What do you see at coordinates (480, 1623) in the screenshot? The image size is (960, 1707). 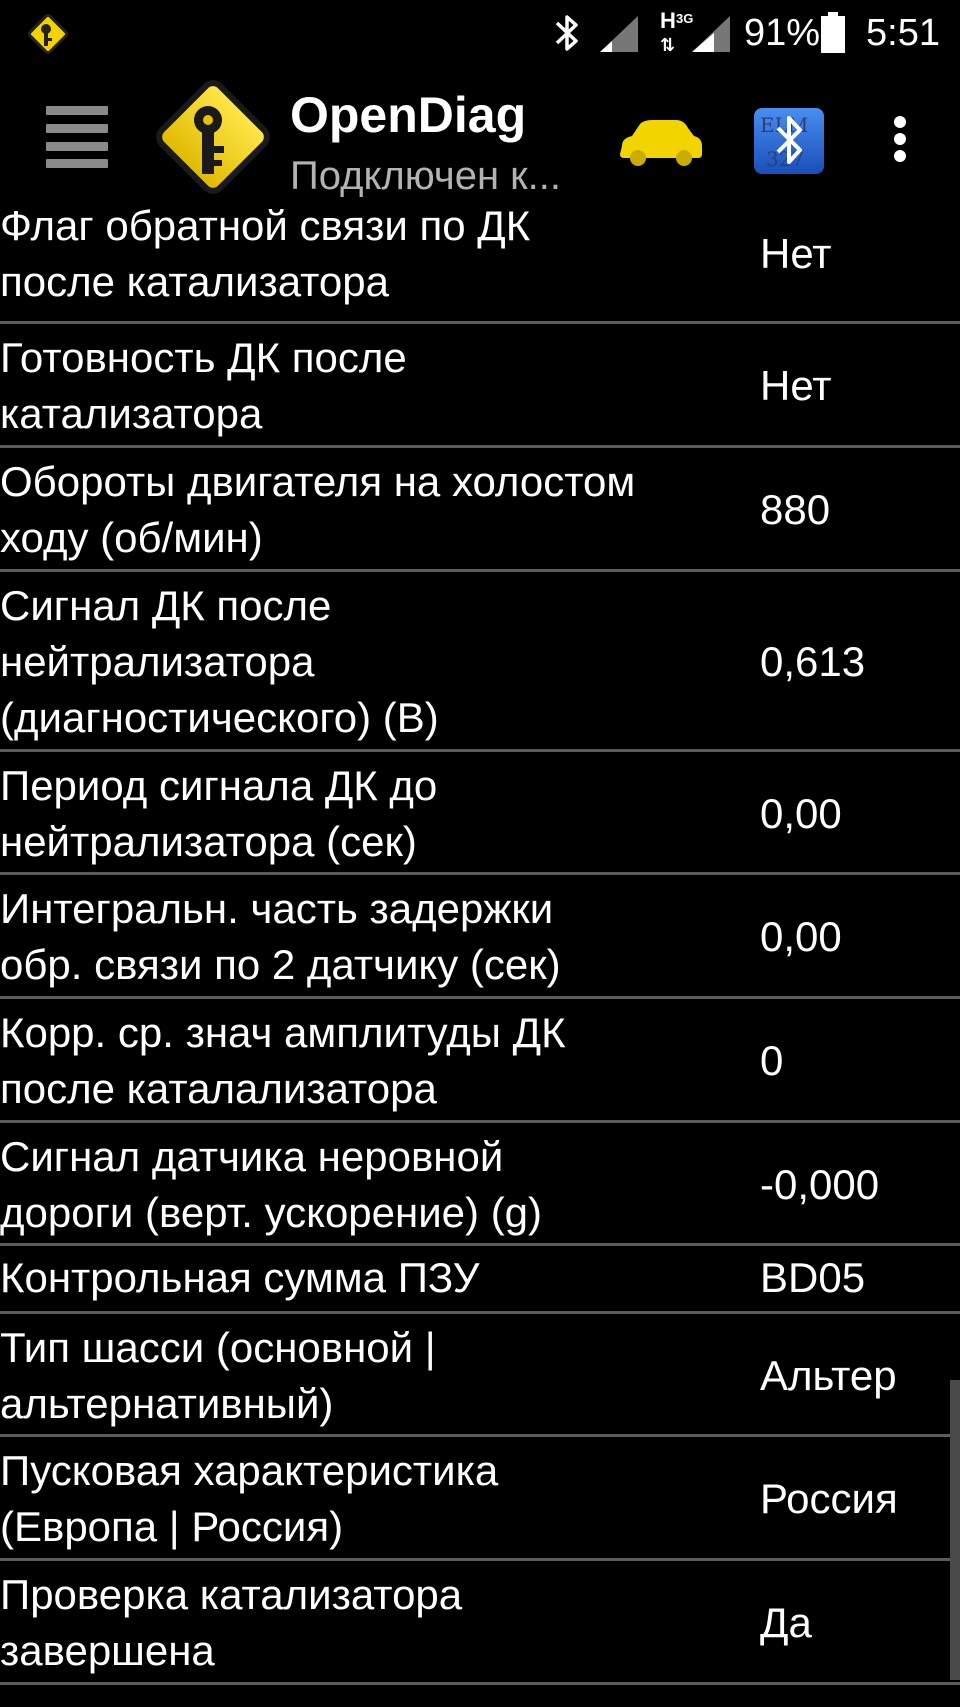 I see `list-item: Проверка катализатора завершена Да` at bounding box center [480, 1623].